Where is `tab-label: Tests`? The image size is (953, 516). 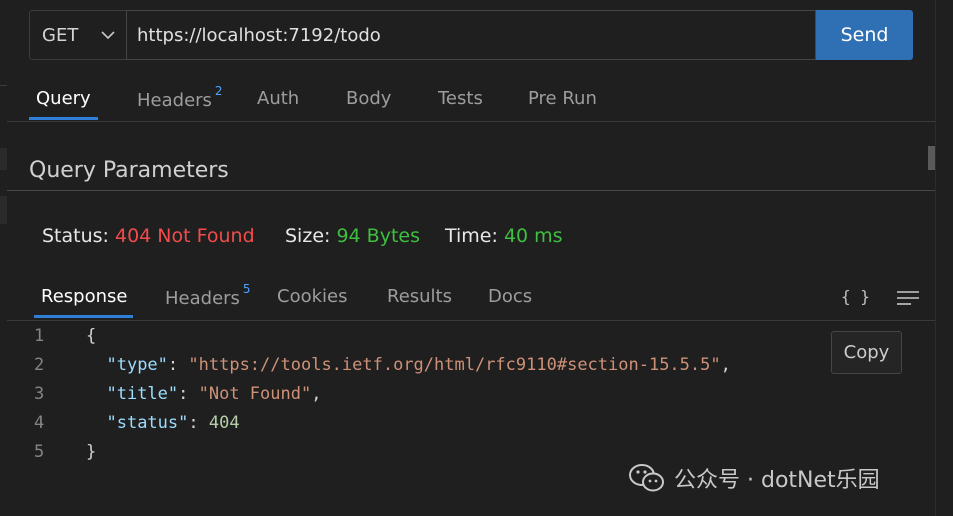
tab-label: Tests is located at coordinates (460, 98).